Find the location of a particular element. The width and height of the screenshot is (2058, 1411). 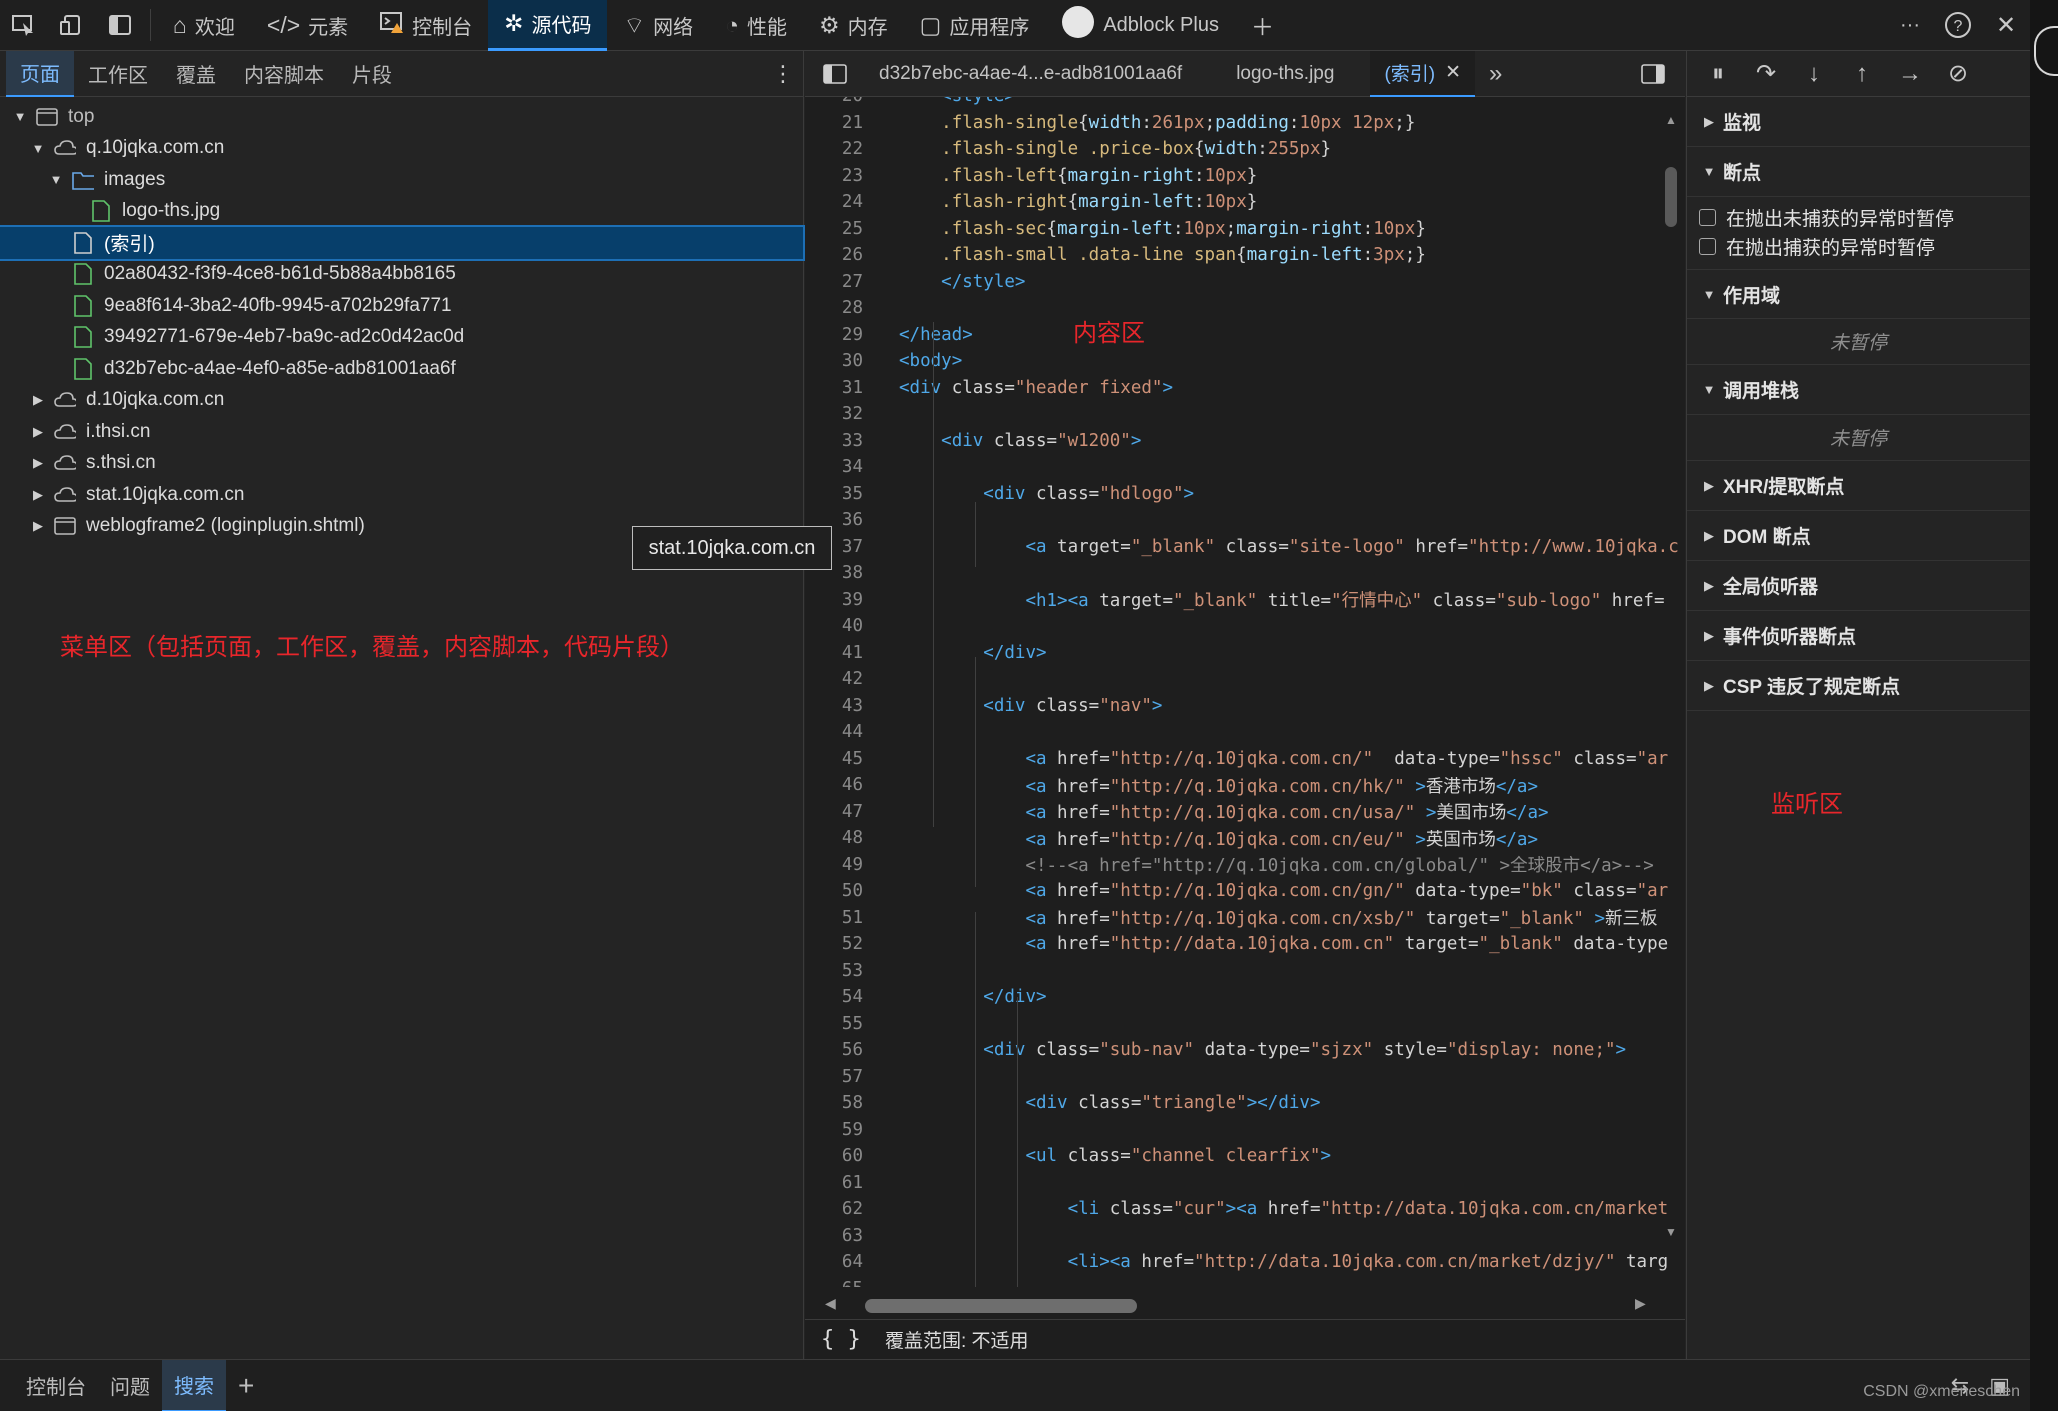

line-number: 24 is located at coordinates (834, 202).